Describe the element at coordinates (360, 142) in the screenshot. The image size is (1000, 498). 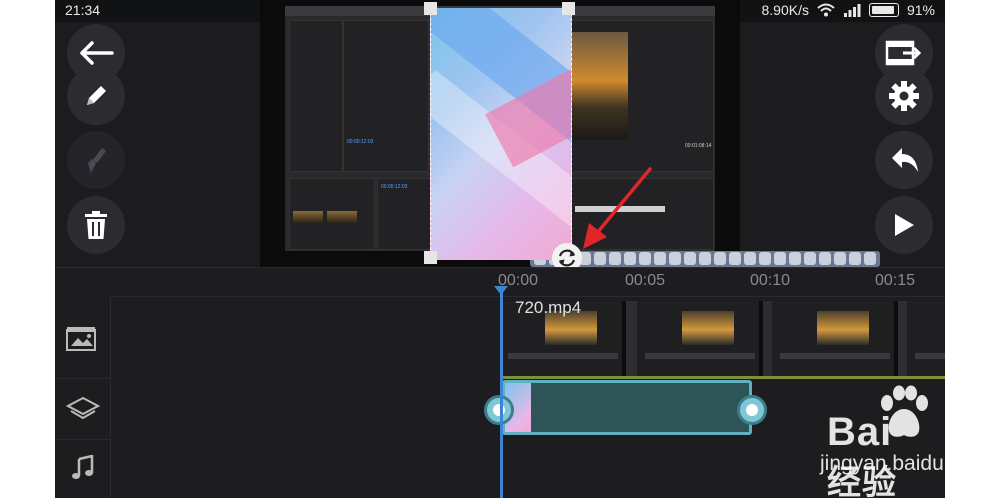
I see `source-timecode: 00:00:12:03` at that location.